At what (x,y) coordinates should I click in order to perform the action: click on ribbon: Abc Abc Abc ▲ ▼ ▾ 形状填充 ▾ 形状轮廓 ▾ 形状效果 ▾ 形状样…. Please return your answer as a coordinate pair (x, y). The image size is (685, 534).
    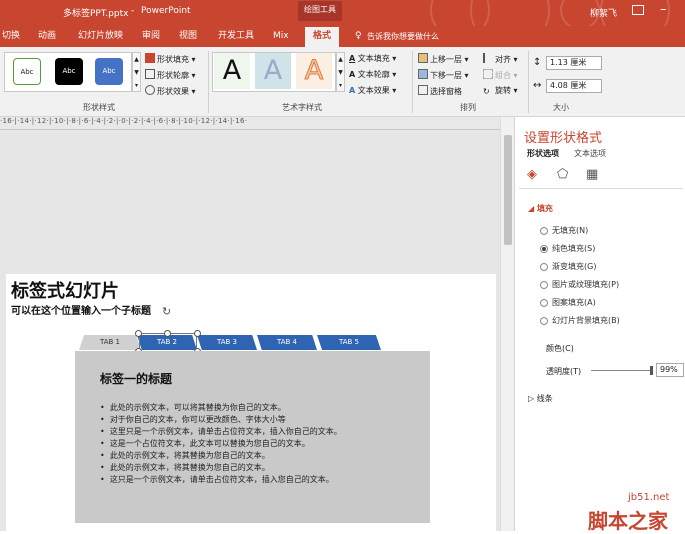
    Looking at the image, I should click on (342, 82).